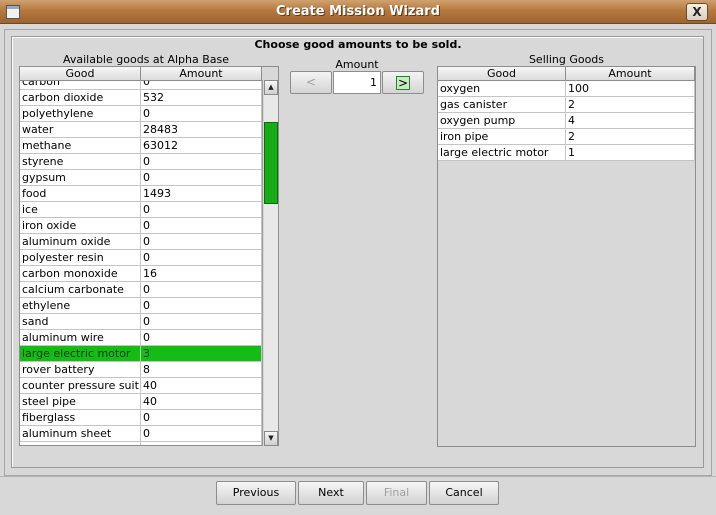 Image resolution: width=716 pixels, height=515 pixels. I want to click on table-row: ice 0, so click(141, 210).